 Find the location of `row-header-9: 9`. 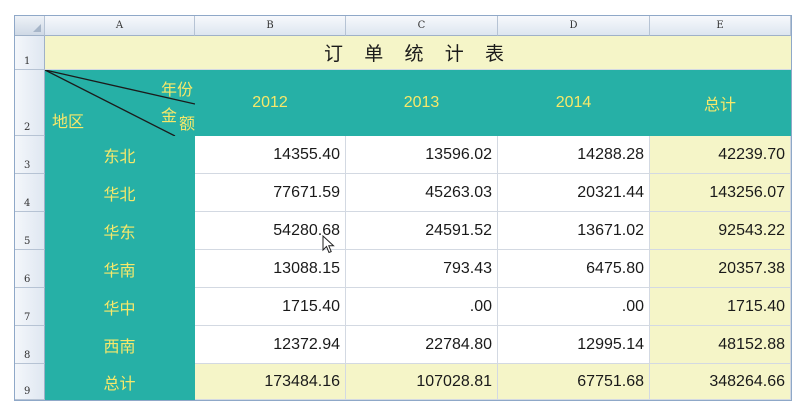

row-header-9: 9 is located at coordinates (30, 382).